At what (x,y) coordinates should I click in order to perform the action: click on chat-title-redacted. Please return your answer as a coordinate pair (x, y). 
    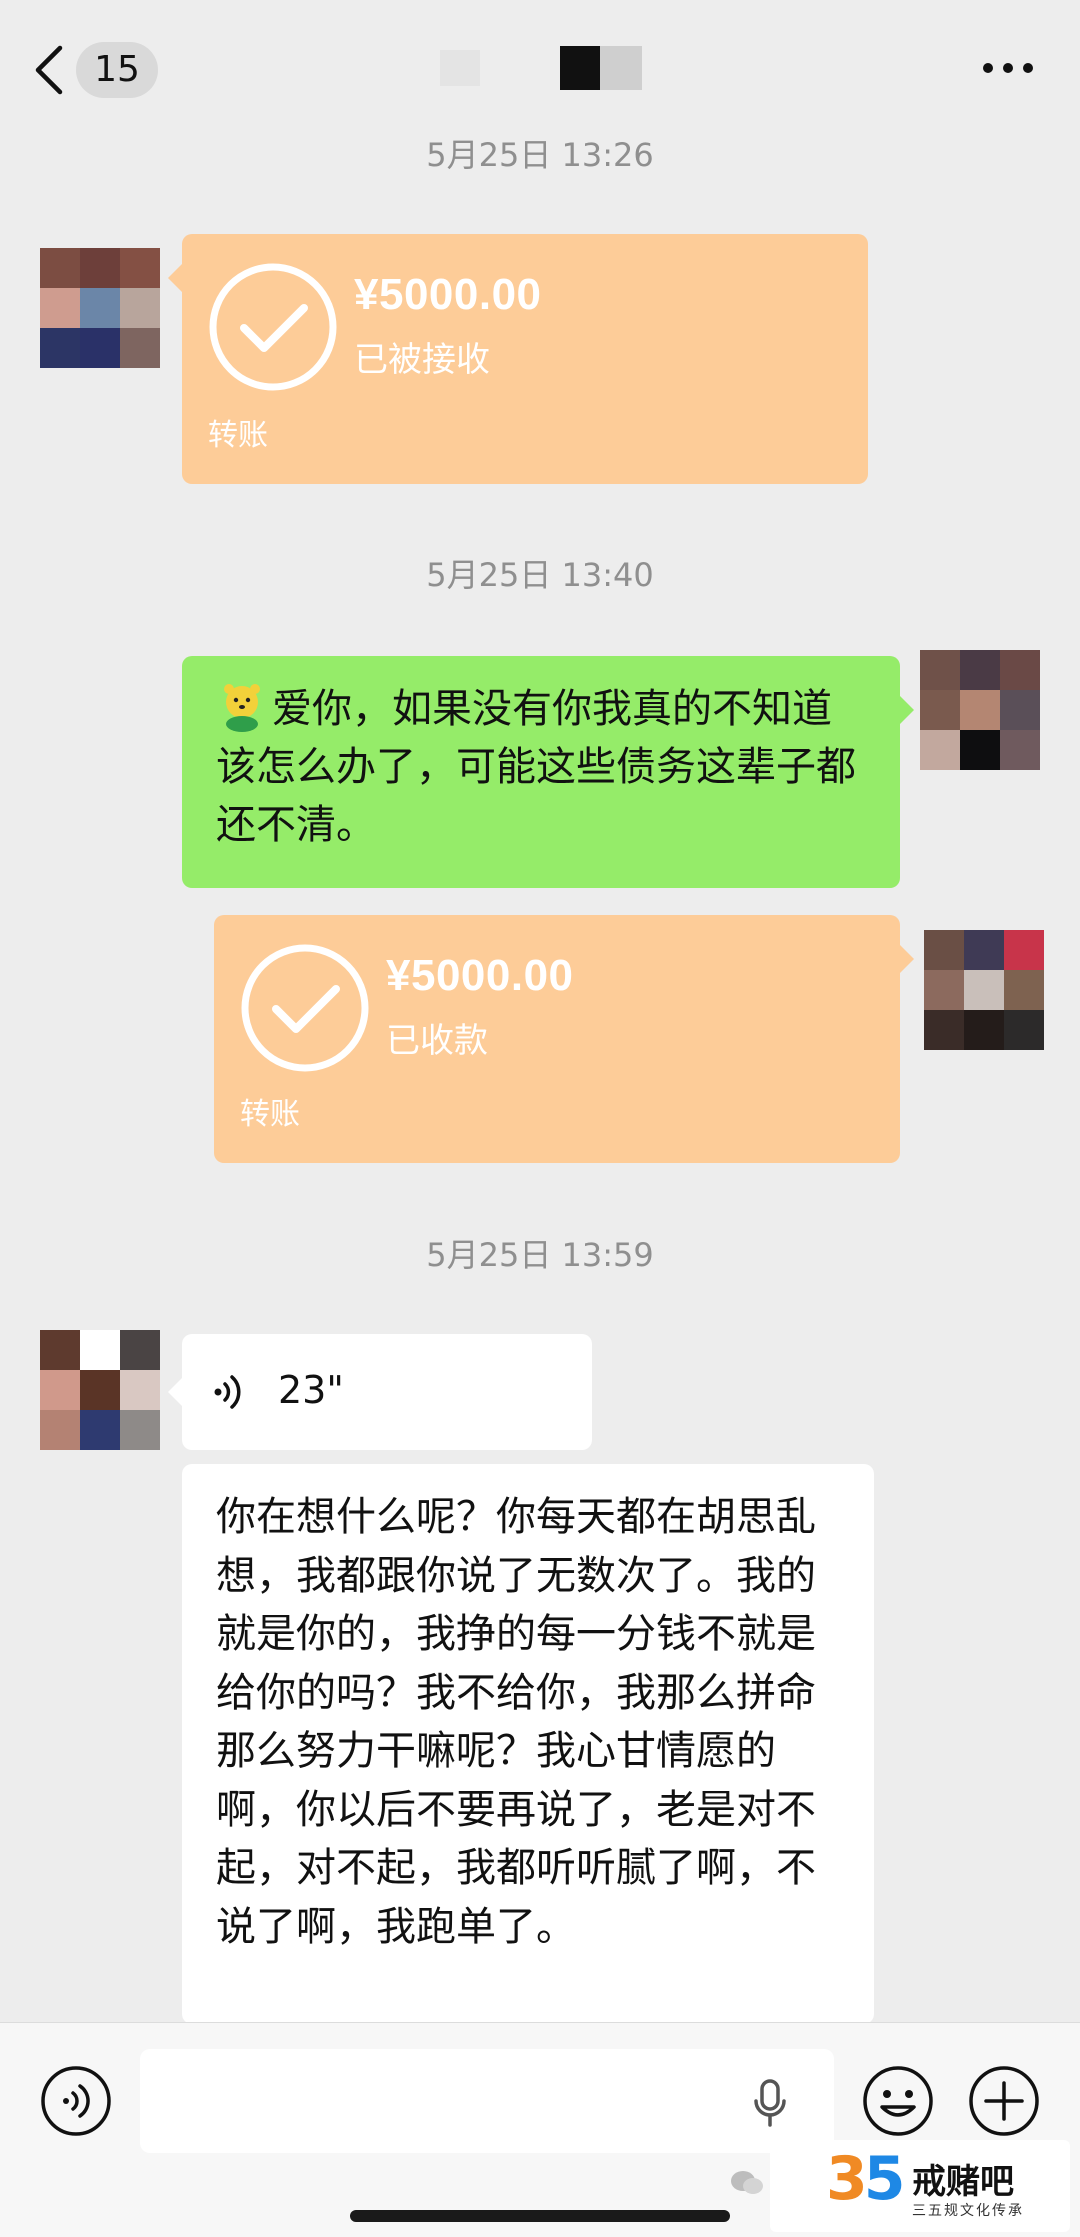
    Looking at the image, I should click on (545, 68).